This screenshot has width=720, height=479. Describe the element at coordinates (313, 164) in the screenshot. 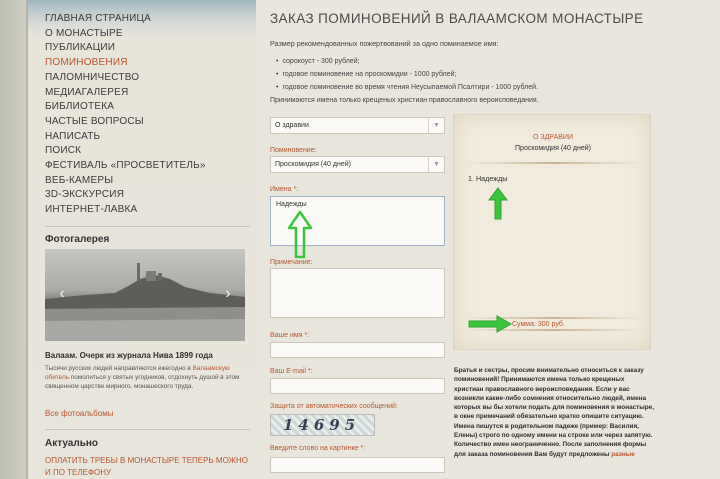

I see `select-value: Проскомидия (40 дней)` at that location.